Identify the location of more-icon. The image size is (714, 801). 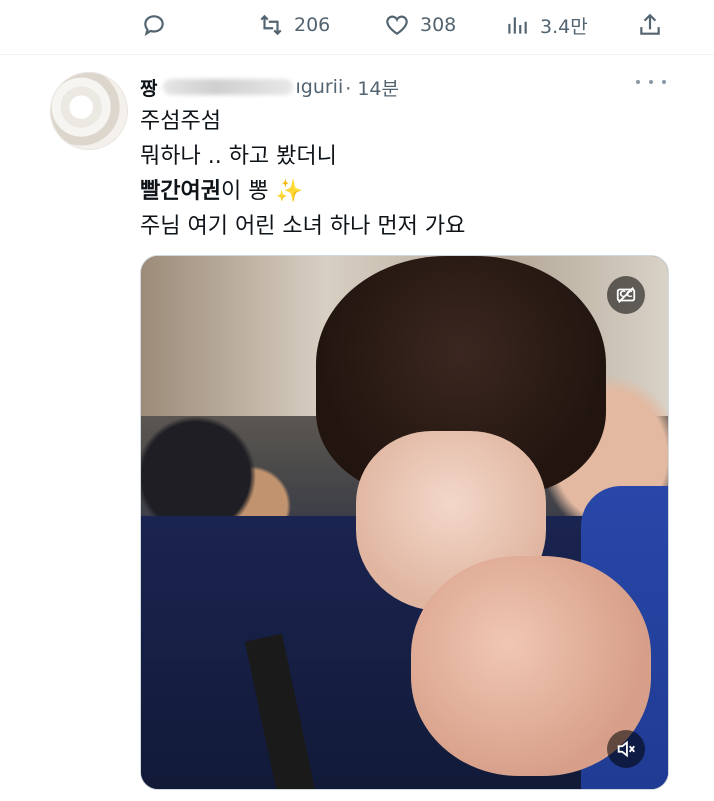
(638, 82).